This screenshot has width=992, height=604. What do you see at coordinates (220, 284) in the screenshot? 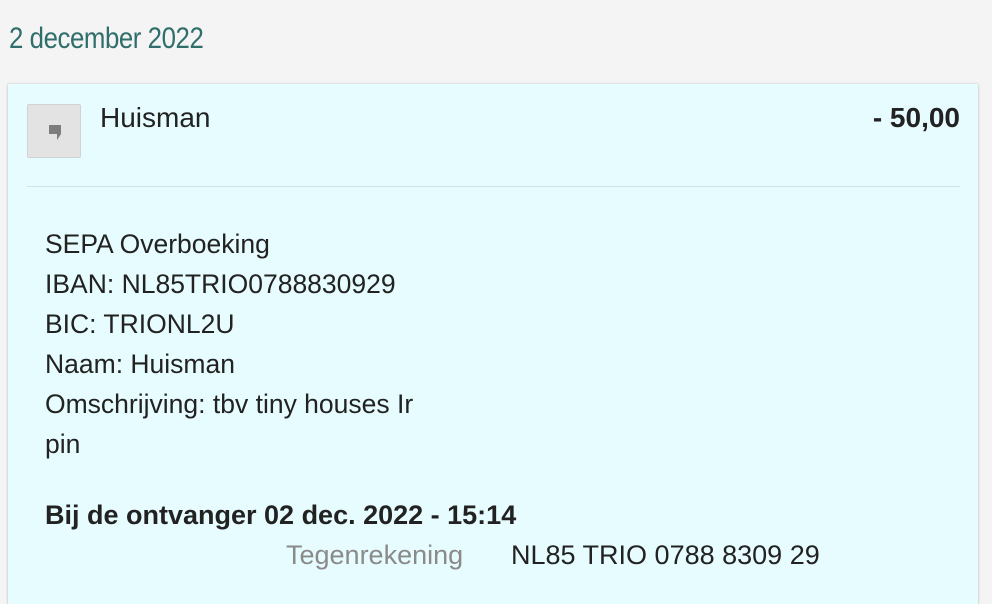
I see `detail-line-iban: IBAN: NL85TRIO0788830929` at bounding box center [220, 284].